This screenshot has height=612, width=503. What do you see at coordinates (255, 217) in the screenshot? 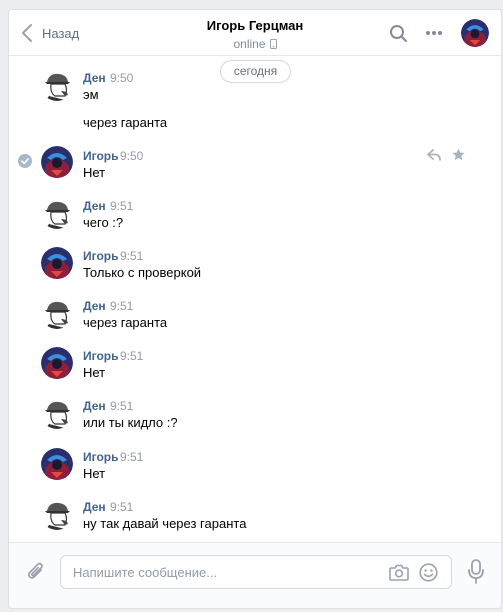
I see `message-item: Ден 9:51 чего :?` at bounding box center [255, 217].